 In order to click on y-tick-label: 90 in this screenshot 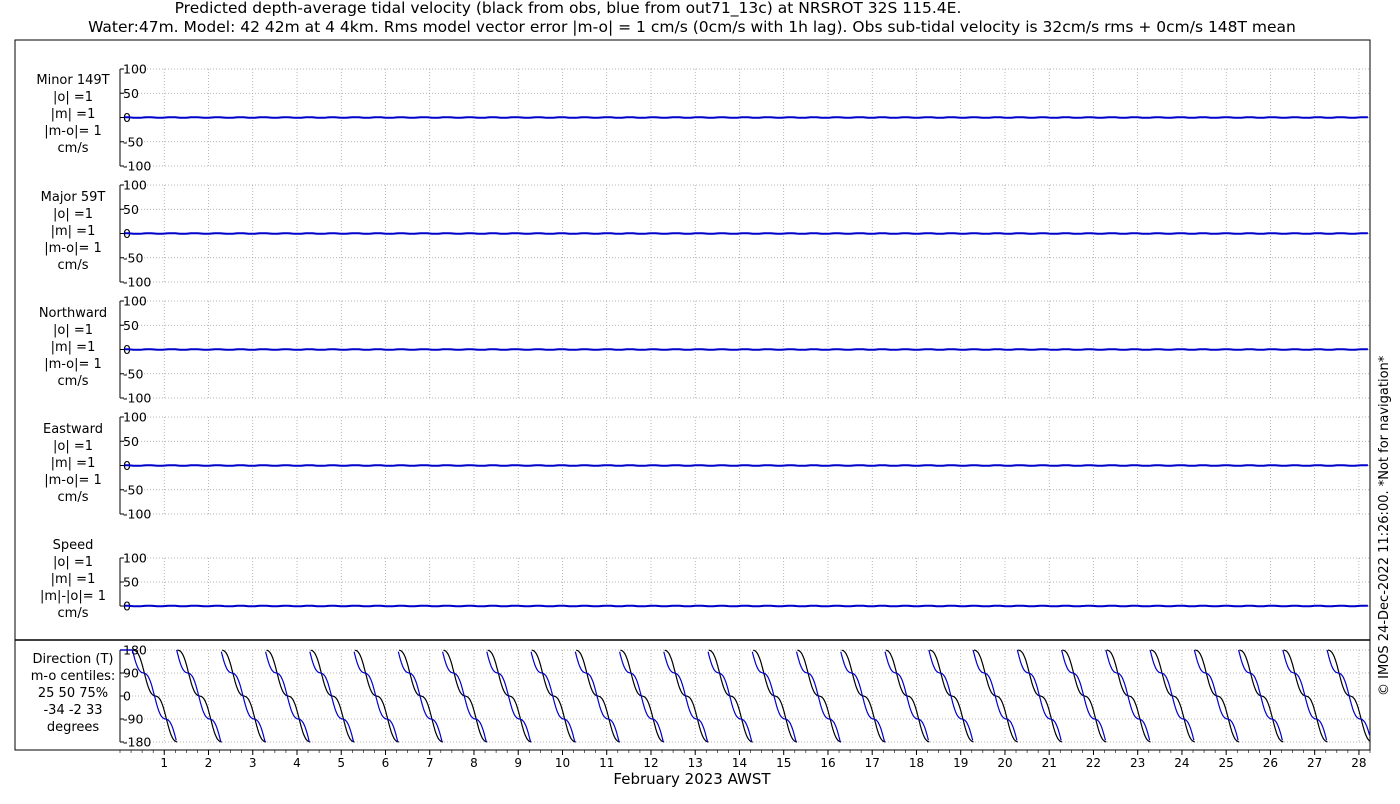, I will do `click(131, 673)`.